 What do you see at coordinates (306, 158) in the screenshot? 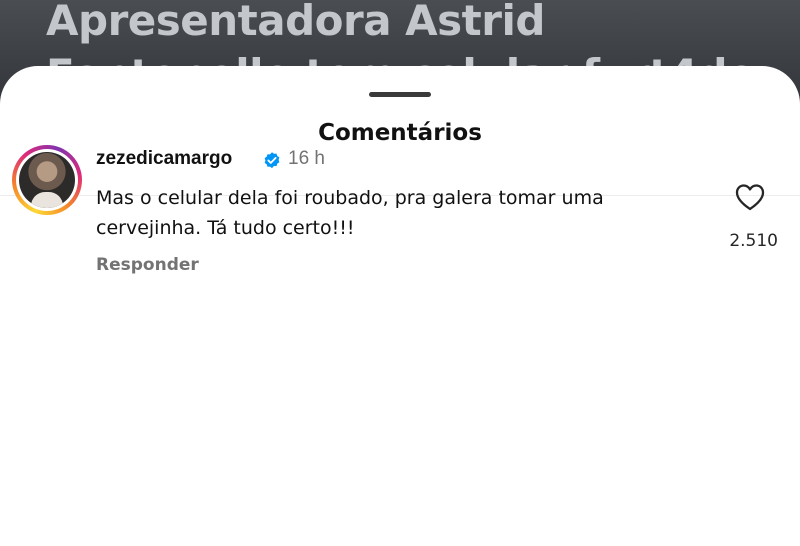
I see `comment-timestamp: 16 h` at bounding box center [306, 158].